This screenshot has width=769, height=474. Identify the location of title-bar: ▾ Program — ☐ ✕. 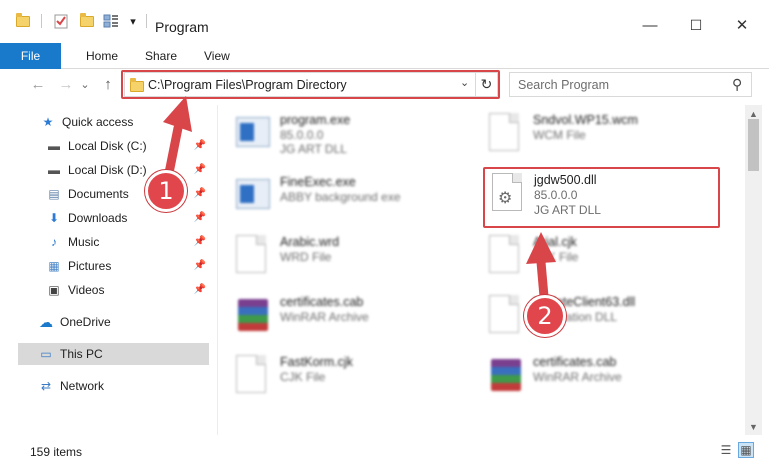
(384, 20).